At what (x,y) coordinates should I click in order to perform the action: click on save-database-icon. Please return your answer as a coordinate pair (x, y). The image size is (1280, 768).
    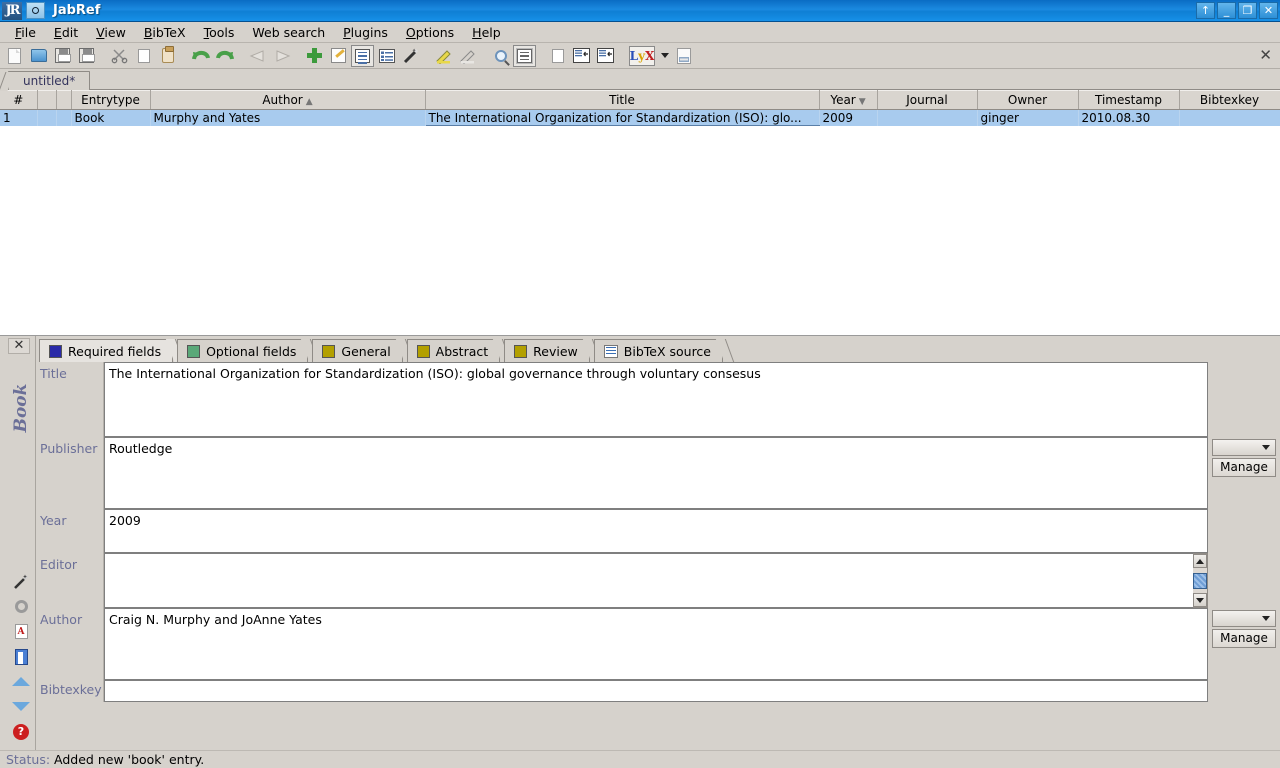
    Looking at the image, I should click on (62, 56).